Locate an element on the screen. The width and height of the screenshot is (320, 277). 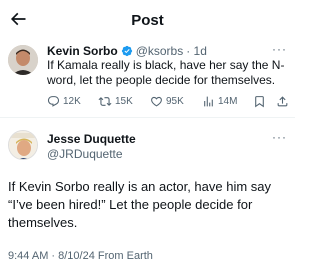
repost-button: 15K is located at coordinates (115, 101).